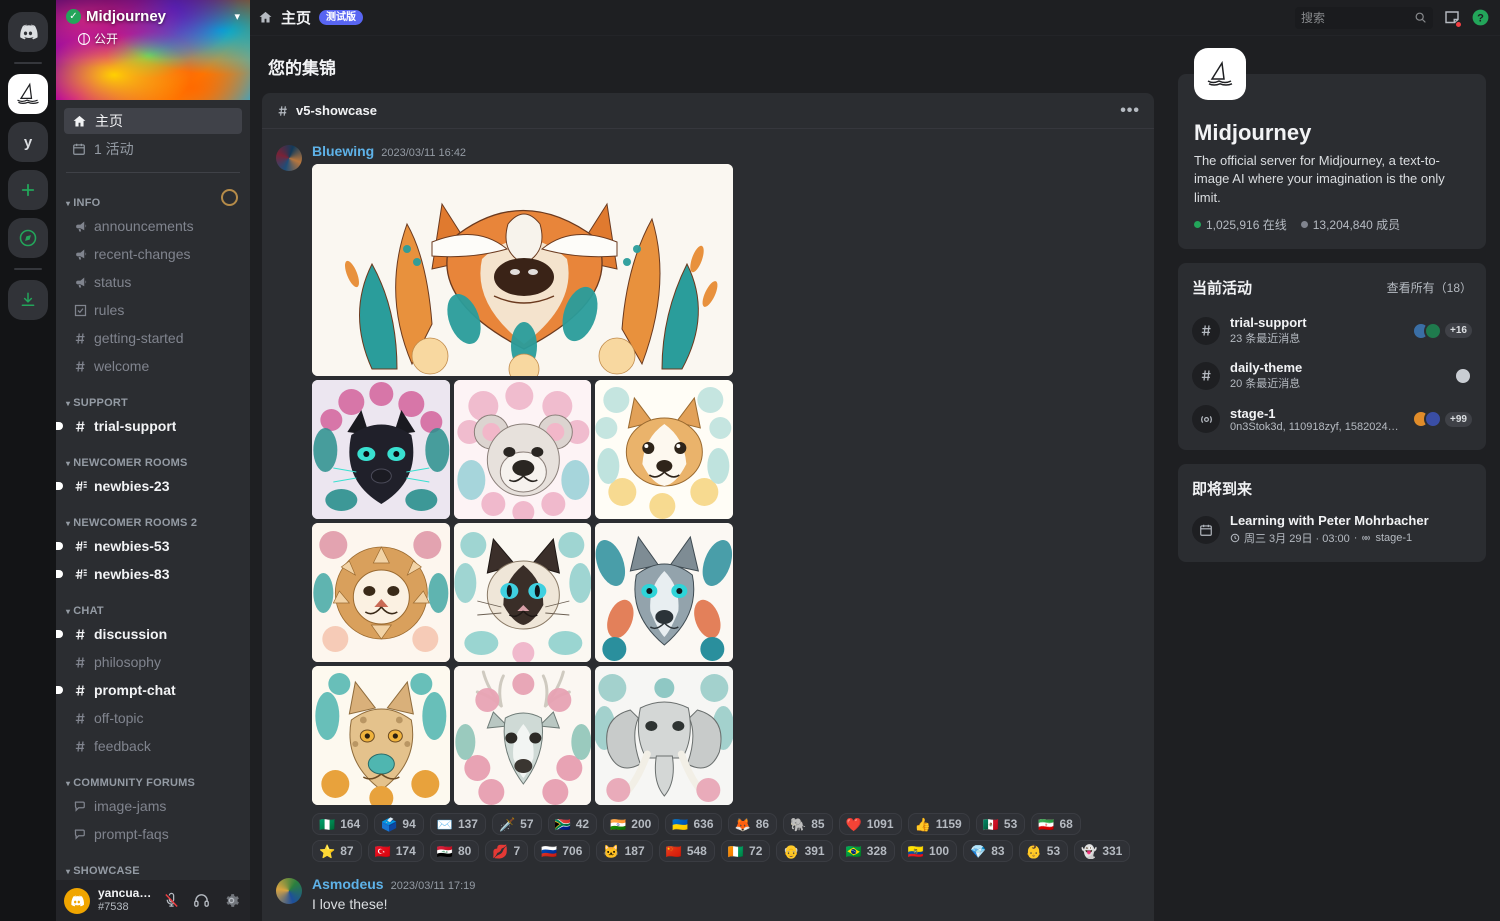 Image resolution: width=1500 pixels, height=921 pixels. Describe the element at coordinates (84, 605) in the screenshot. I see `category-header: ▾ CHAT` at that location.